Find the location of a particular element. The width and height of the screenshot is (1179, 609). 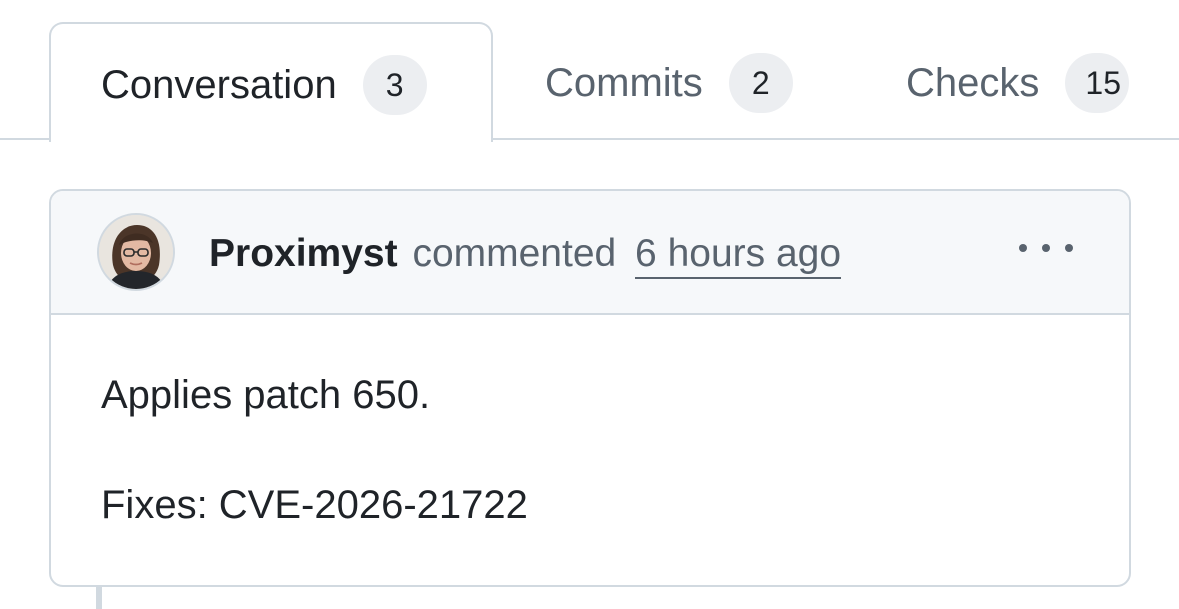

comment-action-text: commented is located at coordinates (514, 253).